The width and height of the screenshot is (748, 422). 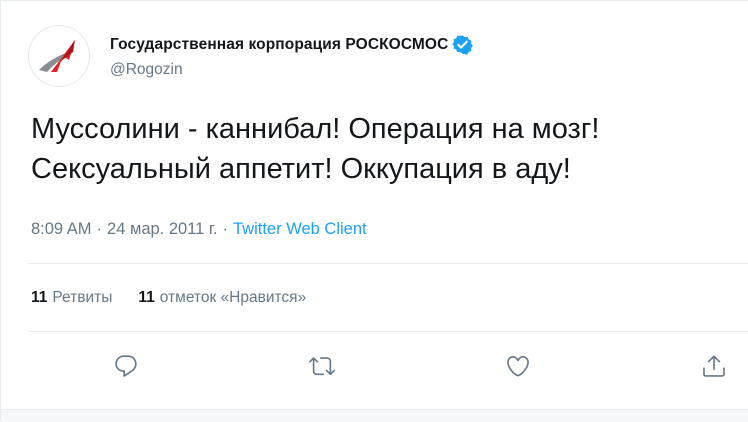 What do you see at coordinates (146, 297) in the screenshot?
I see `likes-count: 11` at bounding box center [146, 297].